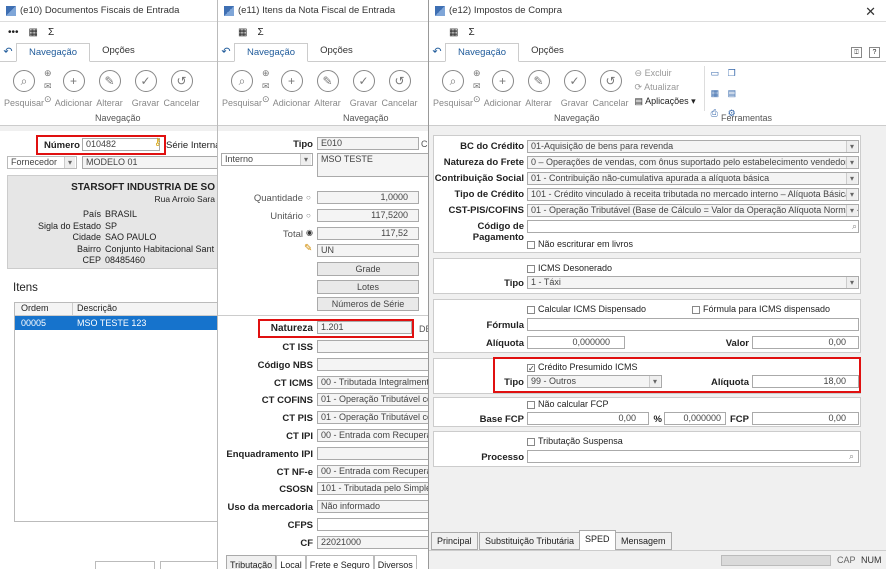 The width and height of the screenshot is (886, 569). I want to click on formula-field, so click(693, 324).